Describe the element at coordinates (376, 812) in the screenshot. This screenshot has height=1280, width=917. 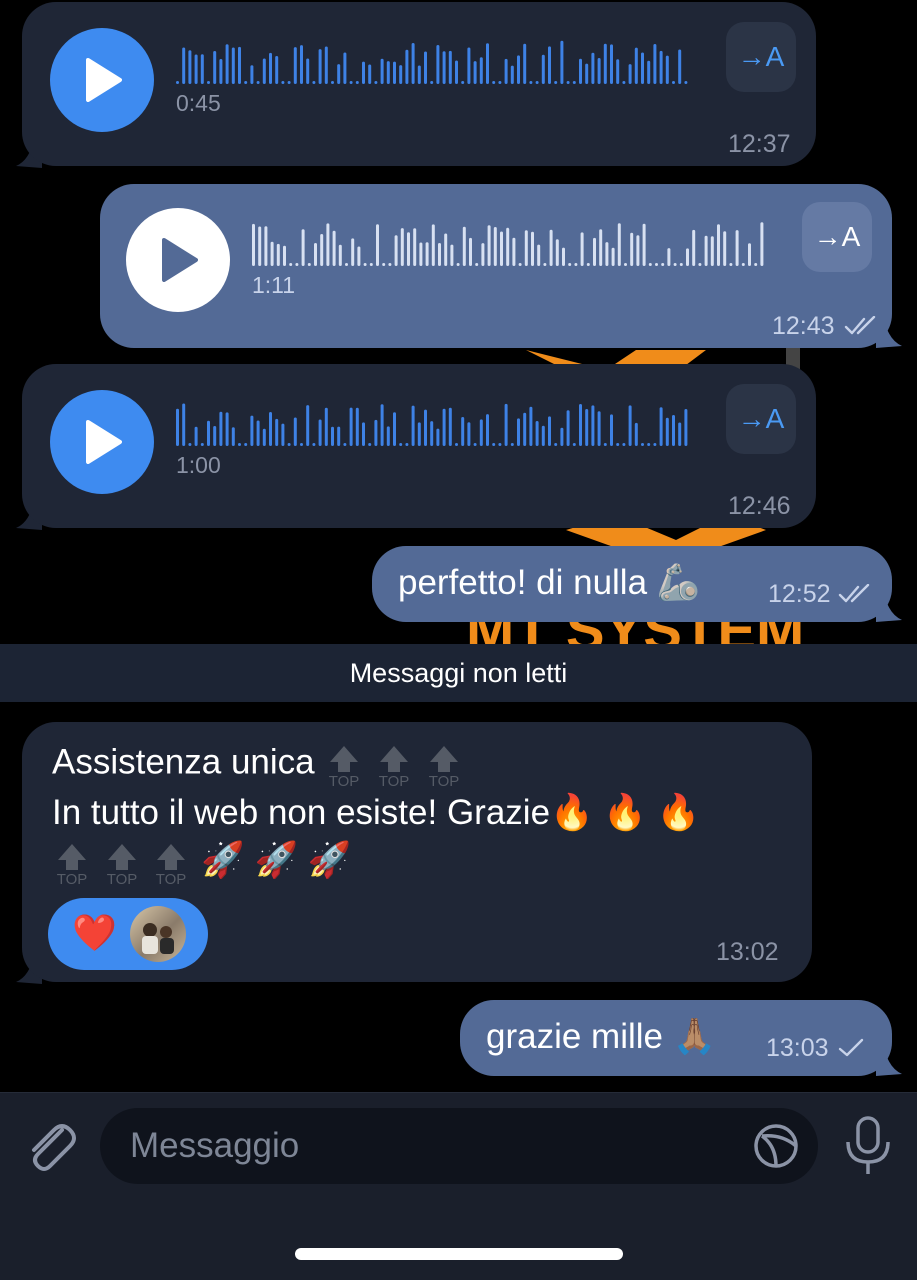
I see `message-text: In tutto il web non esiste! Grazie🔥 🔥 🔥` at that location.